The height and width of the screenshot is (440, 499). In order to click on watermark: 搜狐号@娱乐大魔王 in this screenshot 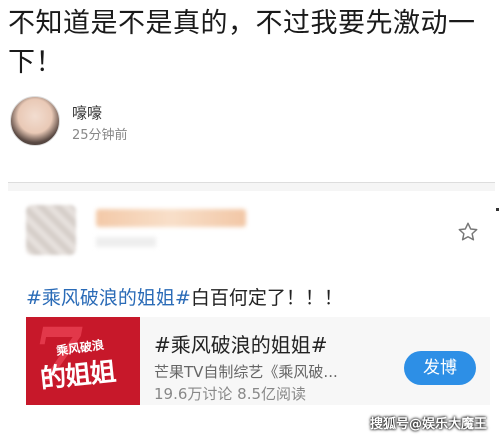, I will do `click(428, 424)`.